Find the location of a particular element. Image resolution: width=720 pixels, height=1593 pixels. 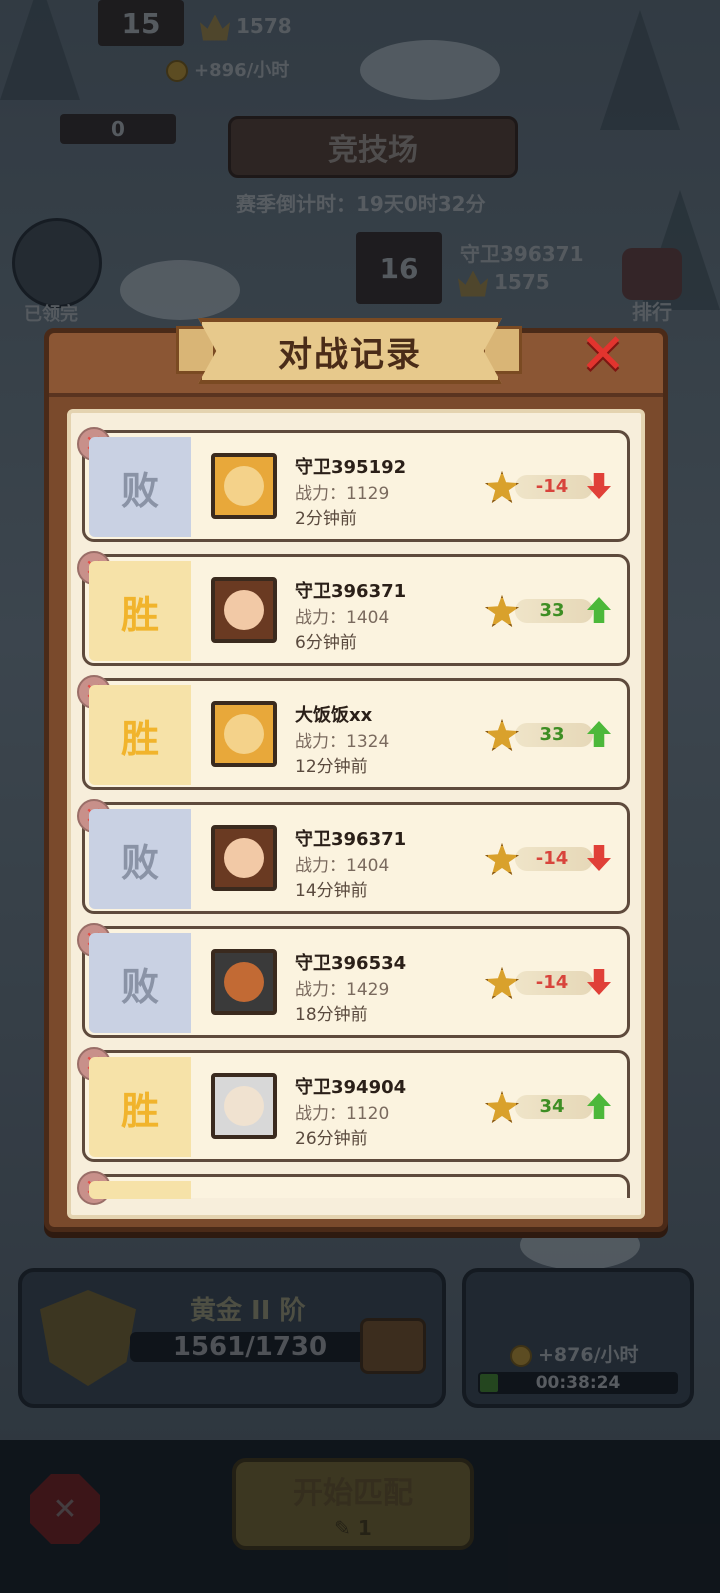

opponent-name: 大饭饭xx is located at coordinates (334, 715).